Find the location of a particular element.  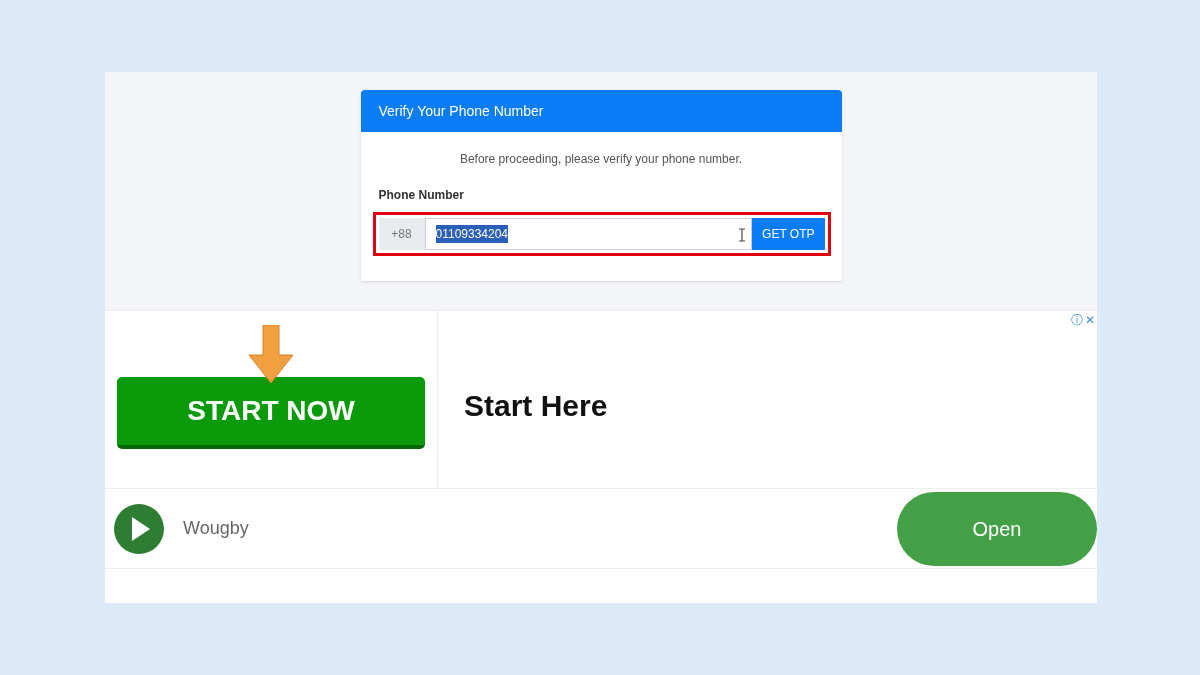

card-title: Verify Your Phone Number is located at coordinates (461, 111).